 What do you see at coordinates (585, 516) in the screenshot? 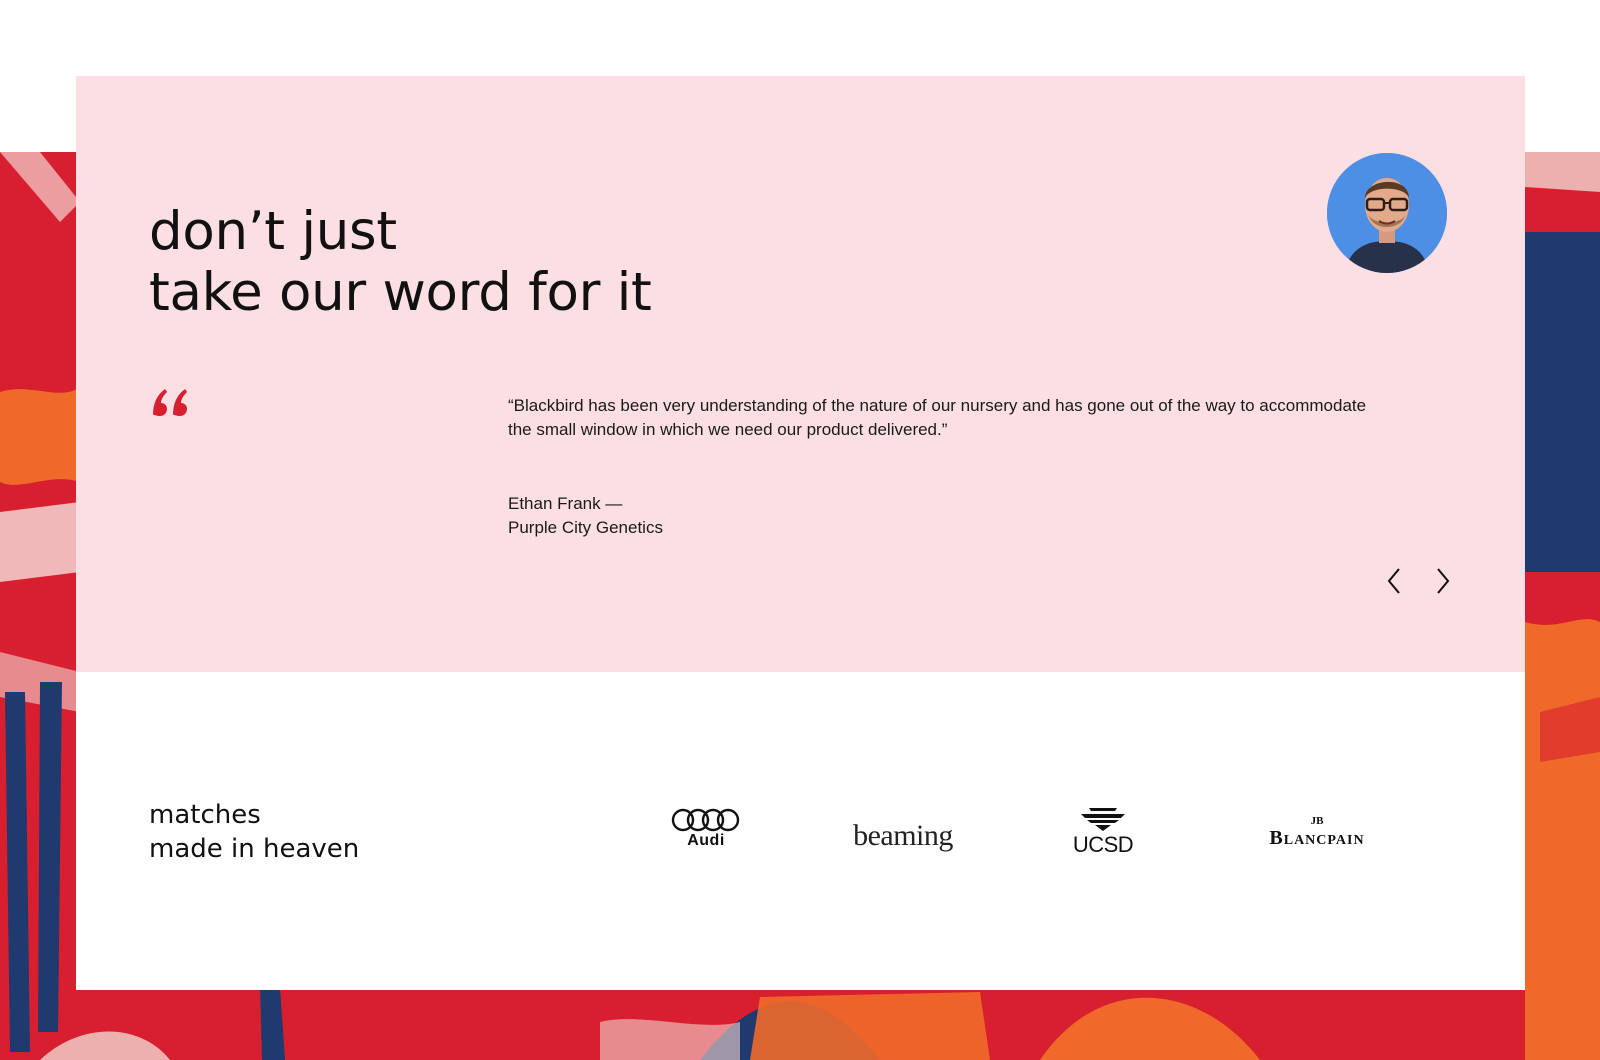
I see `testimonial-author: Ethan Frank — Purple City Genetics` at bounding box center [585, 516].